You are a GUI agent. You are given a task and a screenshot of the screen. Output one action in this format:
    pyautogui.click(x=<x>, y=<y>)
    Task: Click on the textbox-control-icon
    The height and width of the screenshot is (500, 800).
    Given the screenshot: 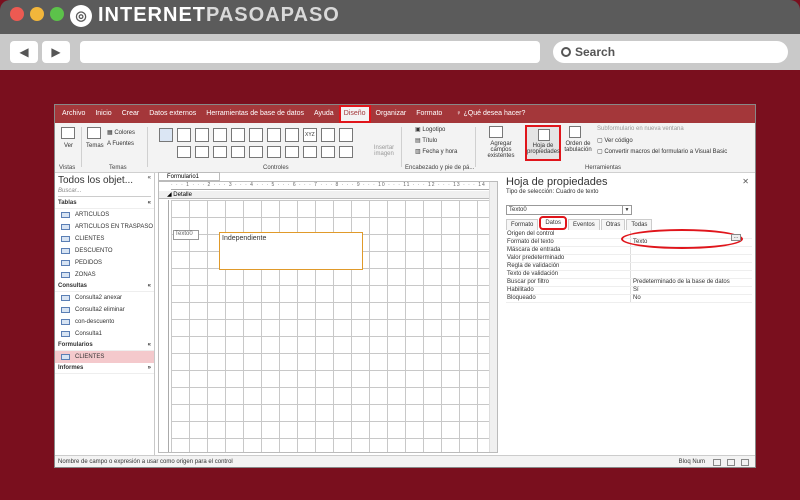 What is the action you would take?
    pyautogui.click(x=184, y=135)
    